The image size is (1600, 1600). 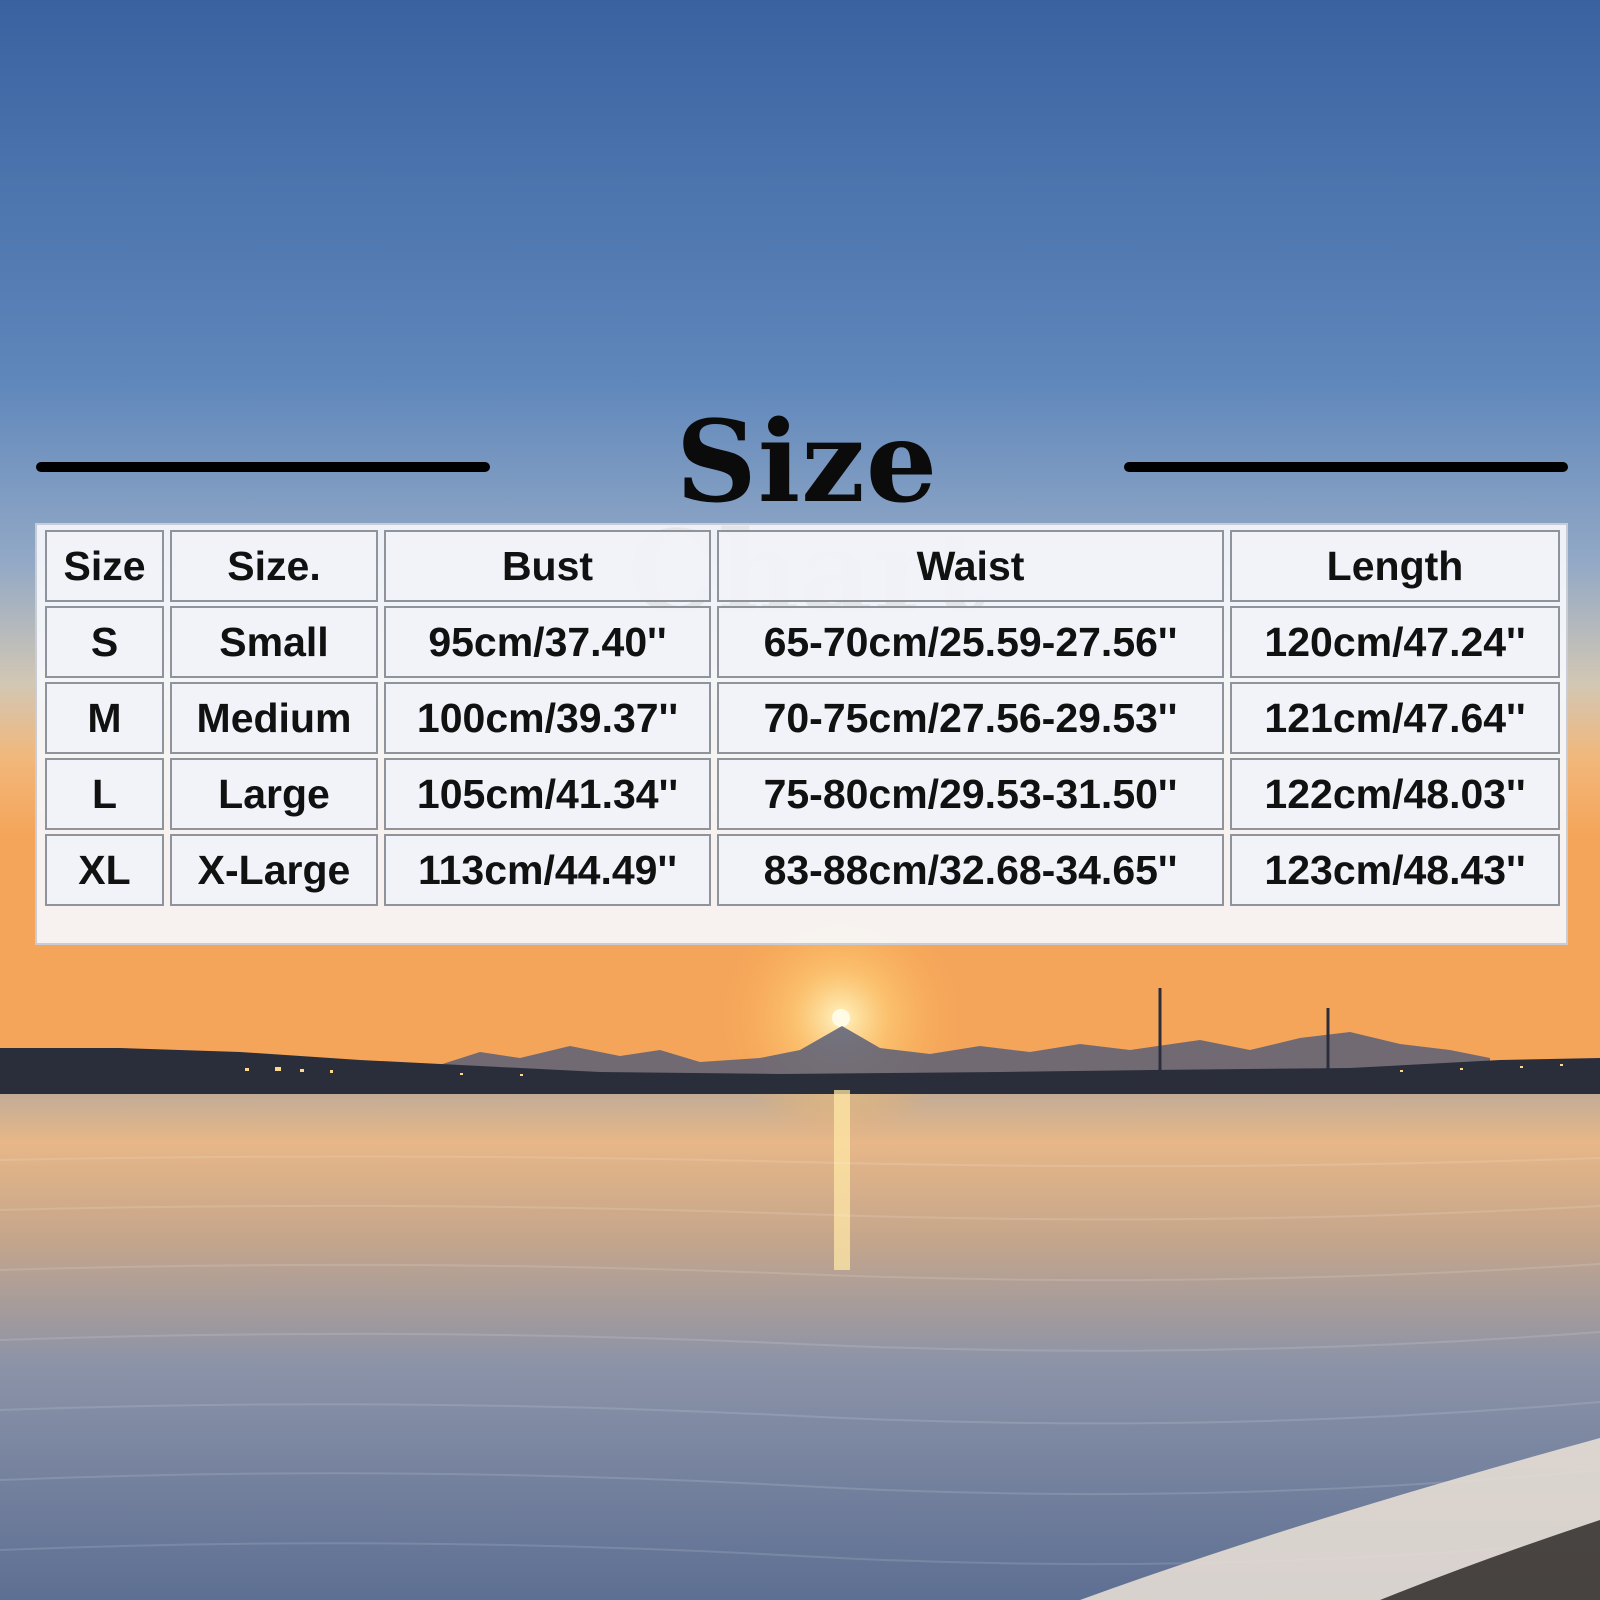 What do you see at coordinates (274, 870) in the screenshot?
I see `cell-size-name: X-Large` at bounding box center [274, 870].